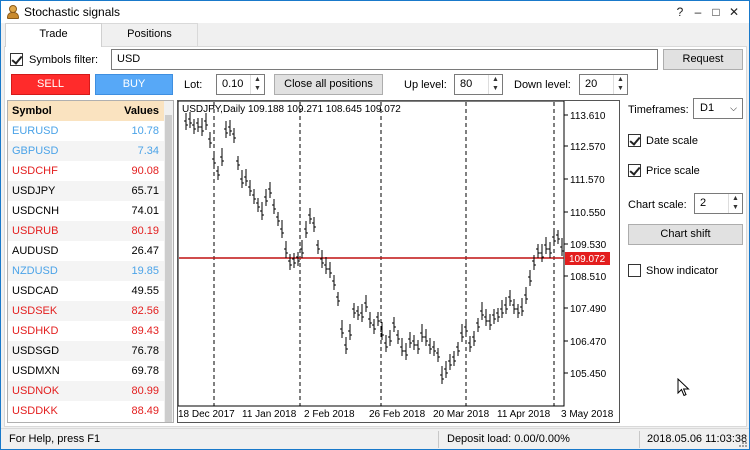  Describe the element at coordinates (658, 110) in the screenshot. I see `timeframes-label: Timeframes:` at that location.